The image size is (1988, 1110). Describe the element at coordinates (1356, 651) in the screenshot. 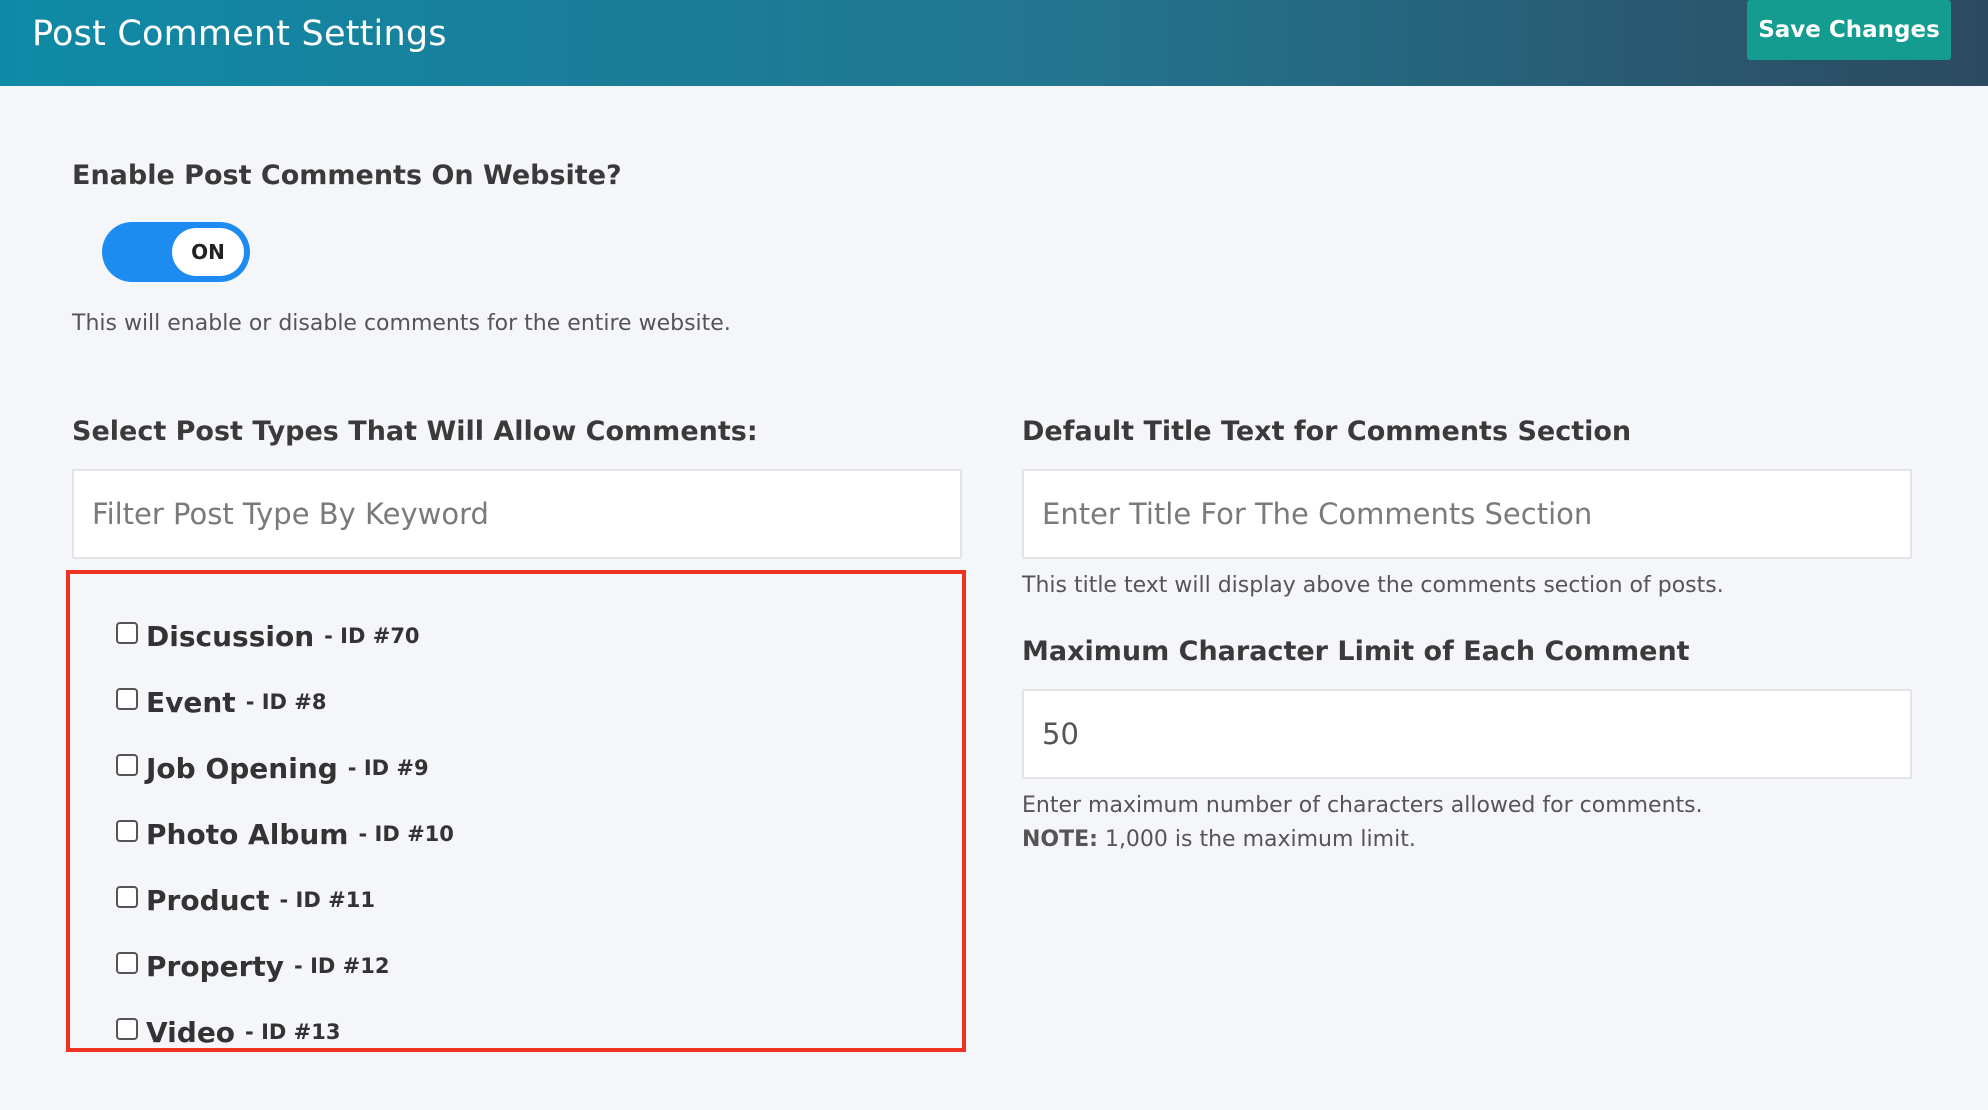

I see `char-limit-label: Maximum Character Limit of Each Comment` at that location.